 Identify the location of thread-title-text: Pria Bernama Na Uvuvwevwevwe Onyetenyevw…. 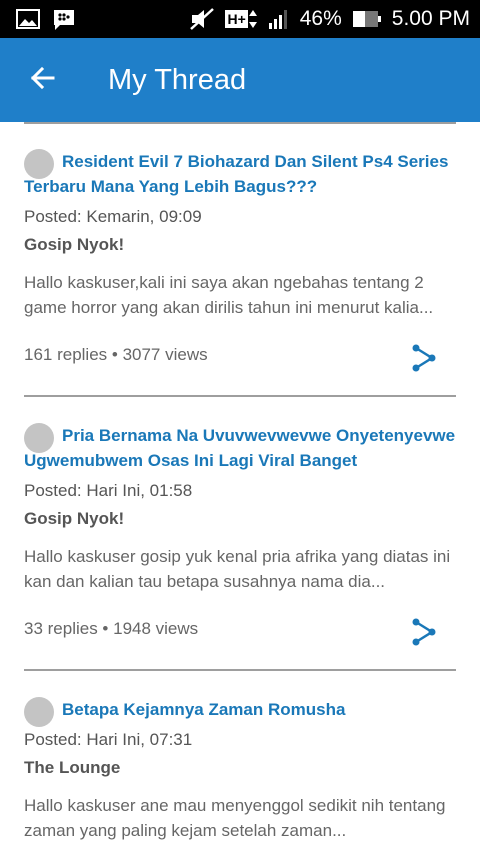
(240, 448).